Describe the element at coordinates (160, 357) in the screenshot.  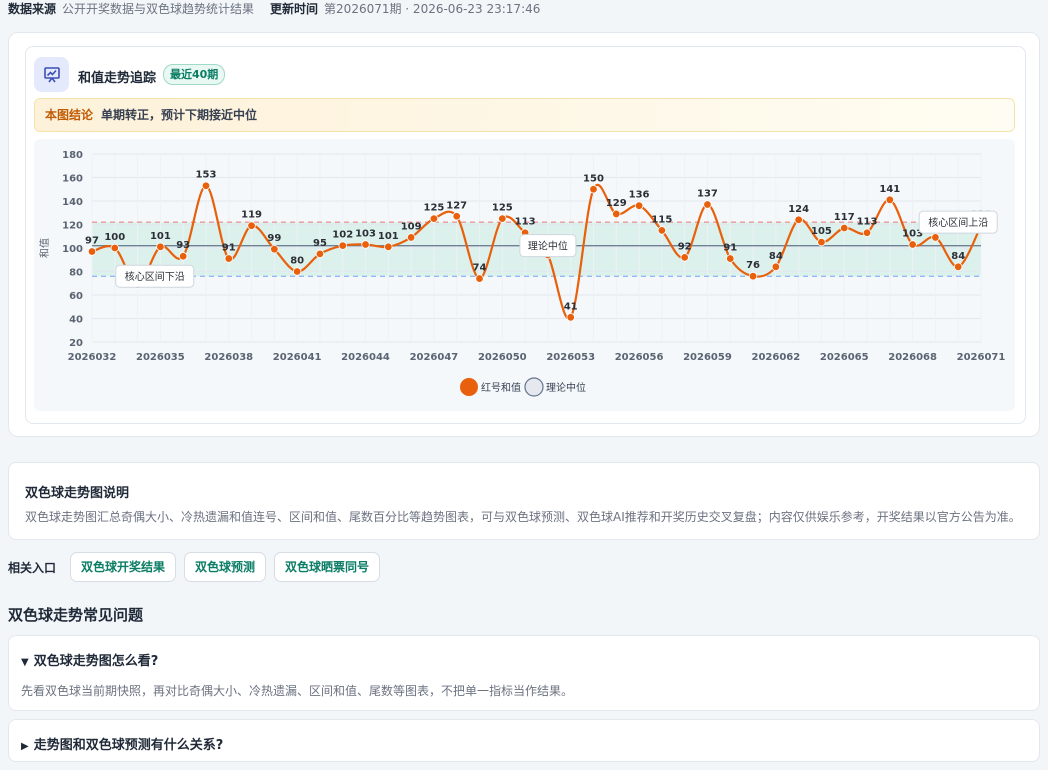
I see `x-tick-label: 2026035` at that location.